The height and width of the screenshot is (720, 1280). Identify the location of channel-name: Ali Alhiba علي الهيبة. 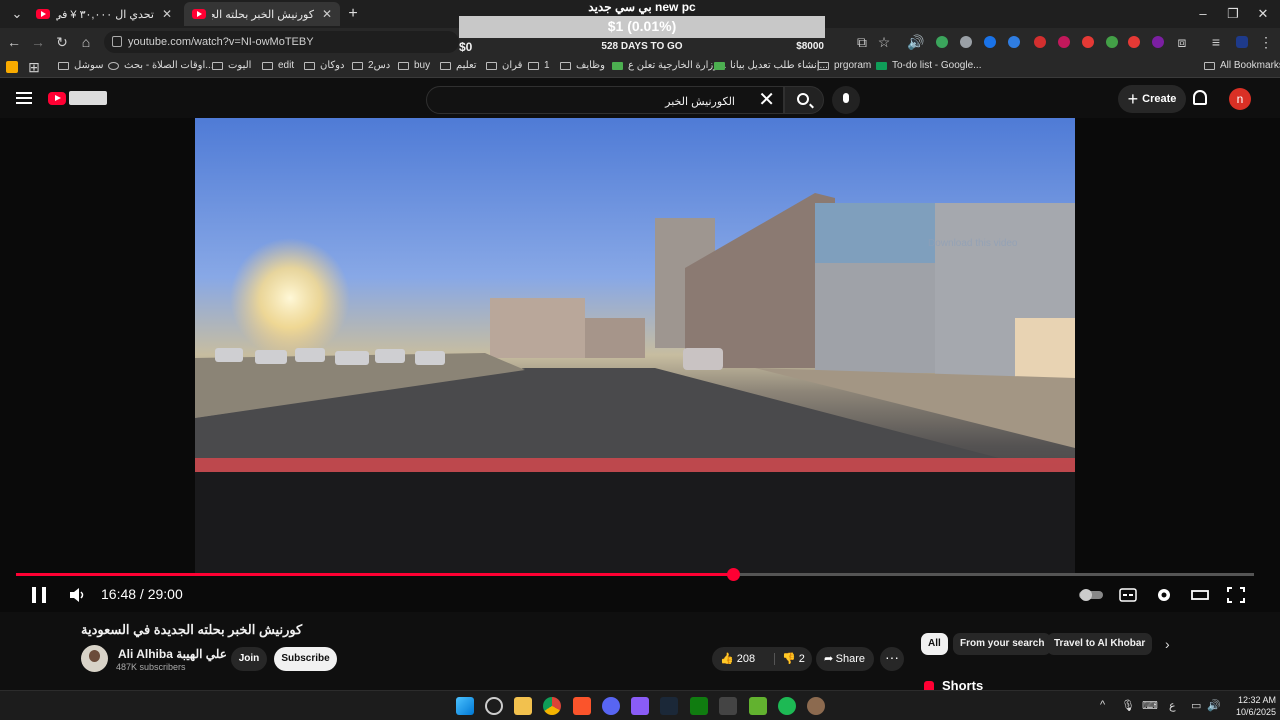
(172, 654).